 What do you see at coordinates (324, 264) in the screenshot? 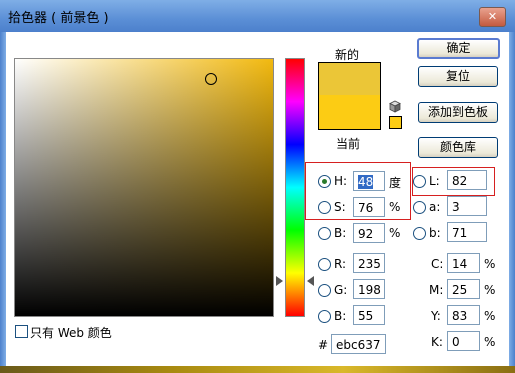
I see `red-radio` at bounding box center [324, 264].